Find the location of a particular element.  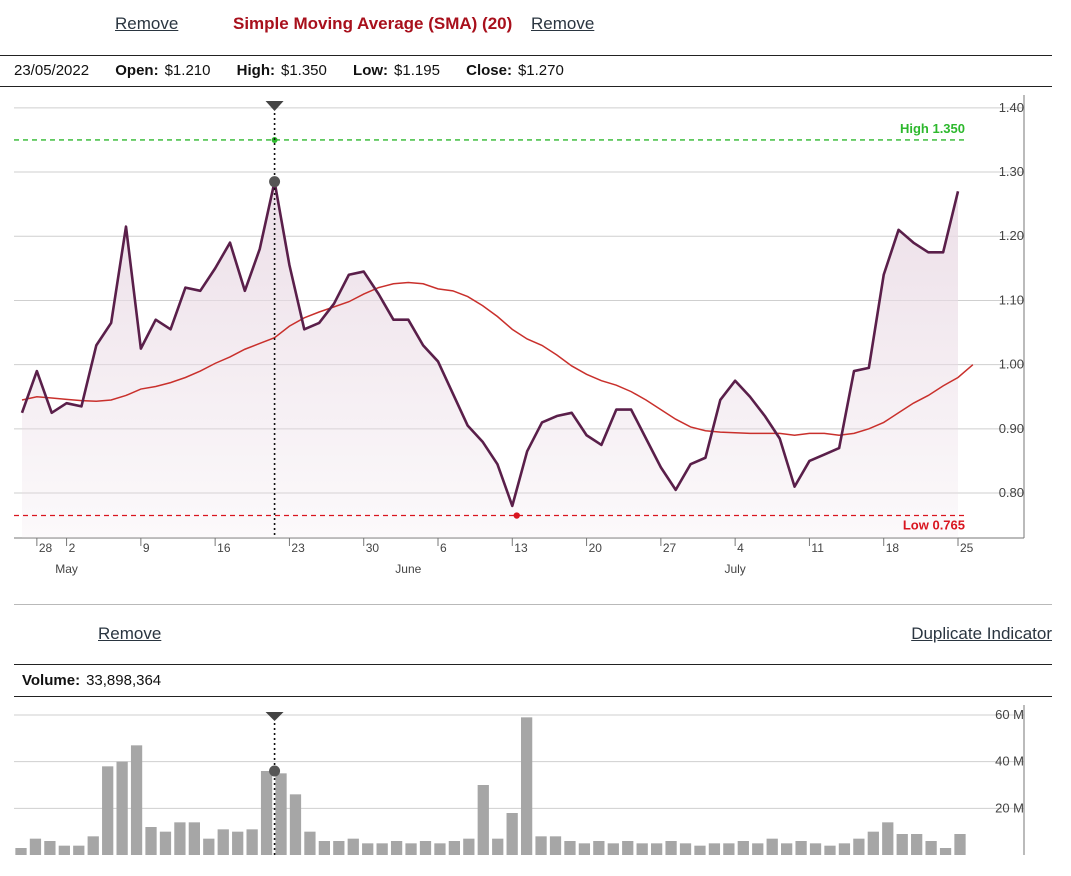

x-tick-label: 9 is located at coordinates (146, 548).